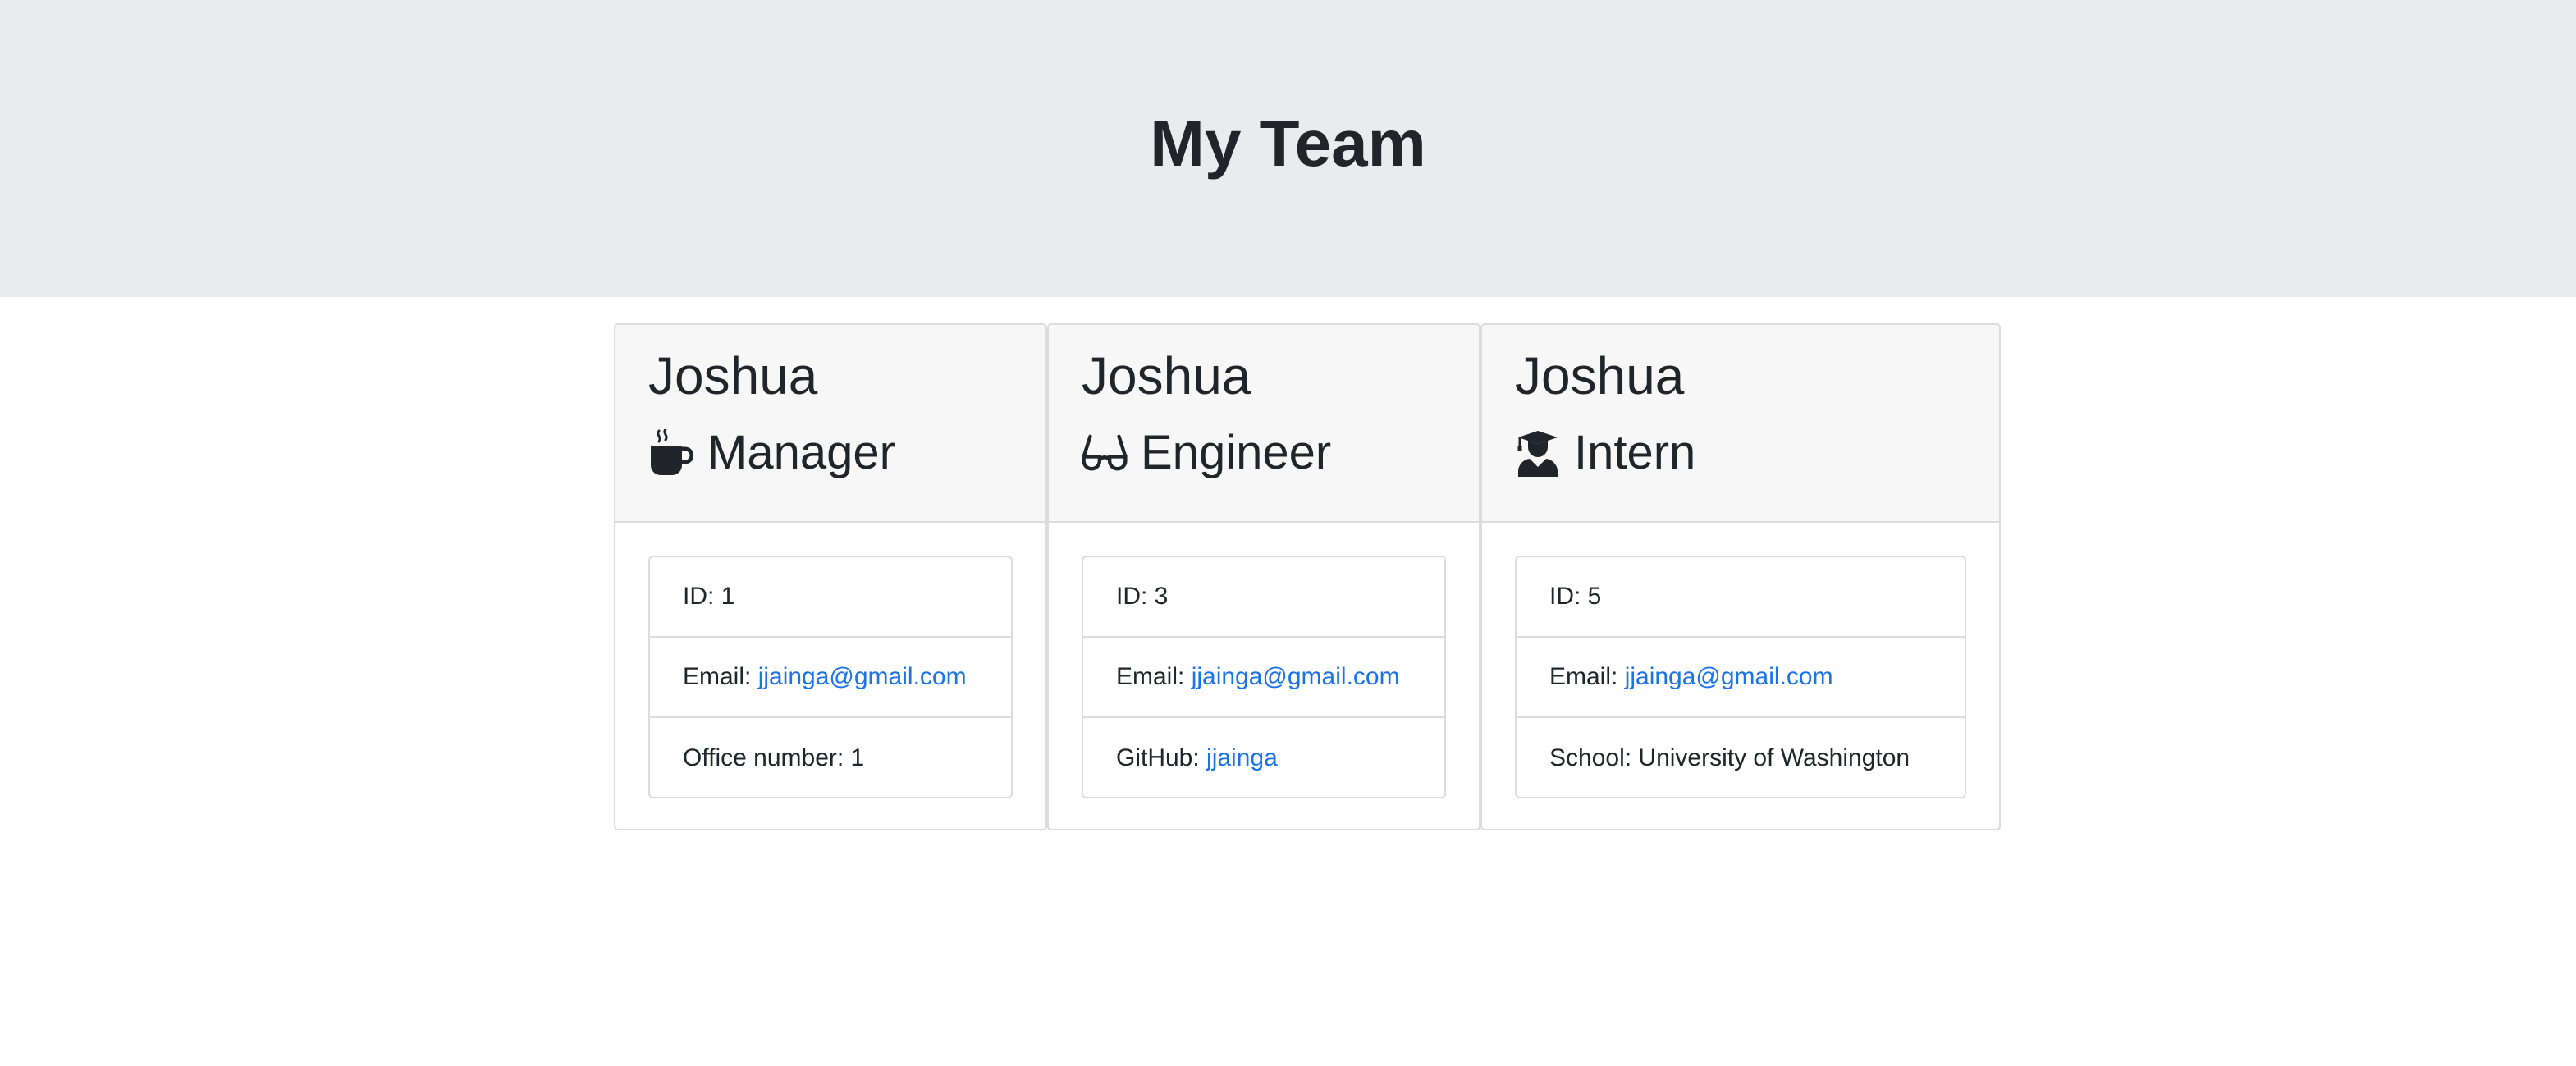 Image resolution: width=2576 pixels, height=1066 pixels. I want to click on mug-icon, so click(671, 453).